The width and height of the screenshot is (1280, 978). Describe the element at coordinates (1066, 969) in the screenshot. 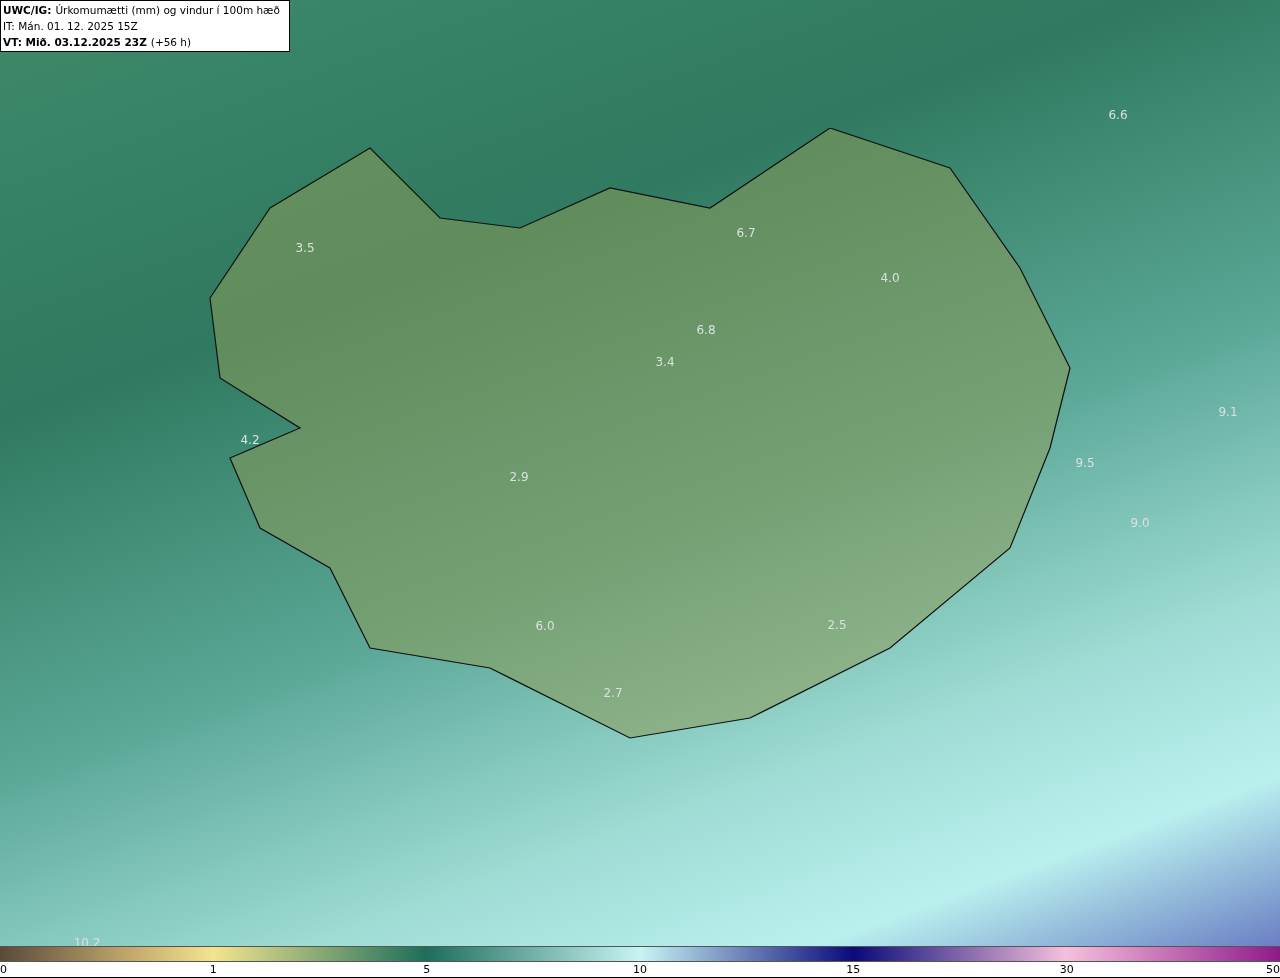

I see `scale-tick-label: 30` at that location.